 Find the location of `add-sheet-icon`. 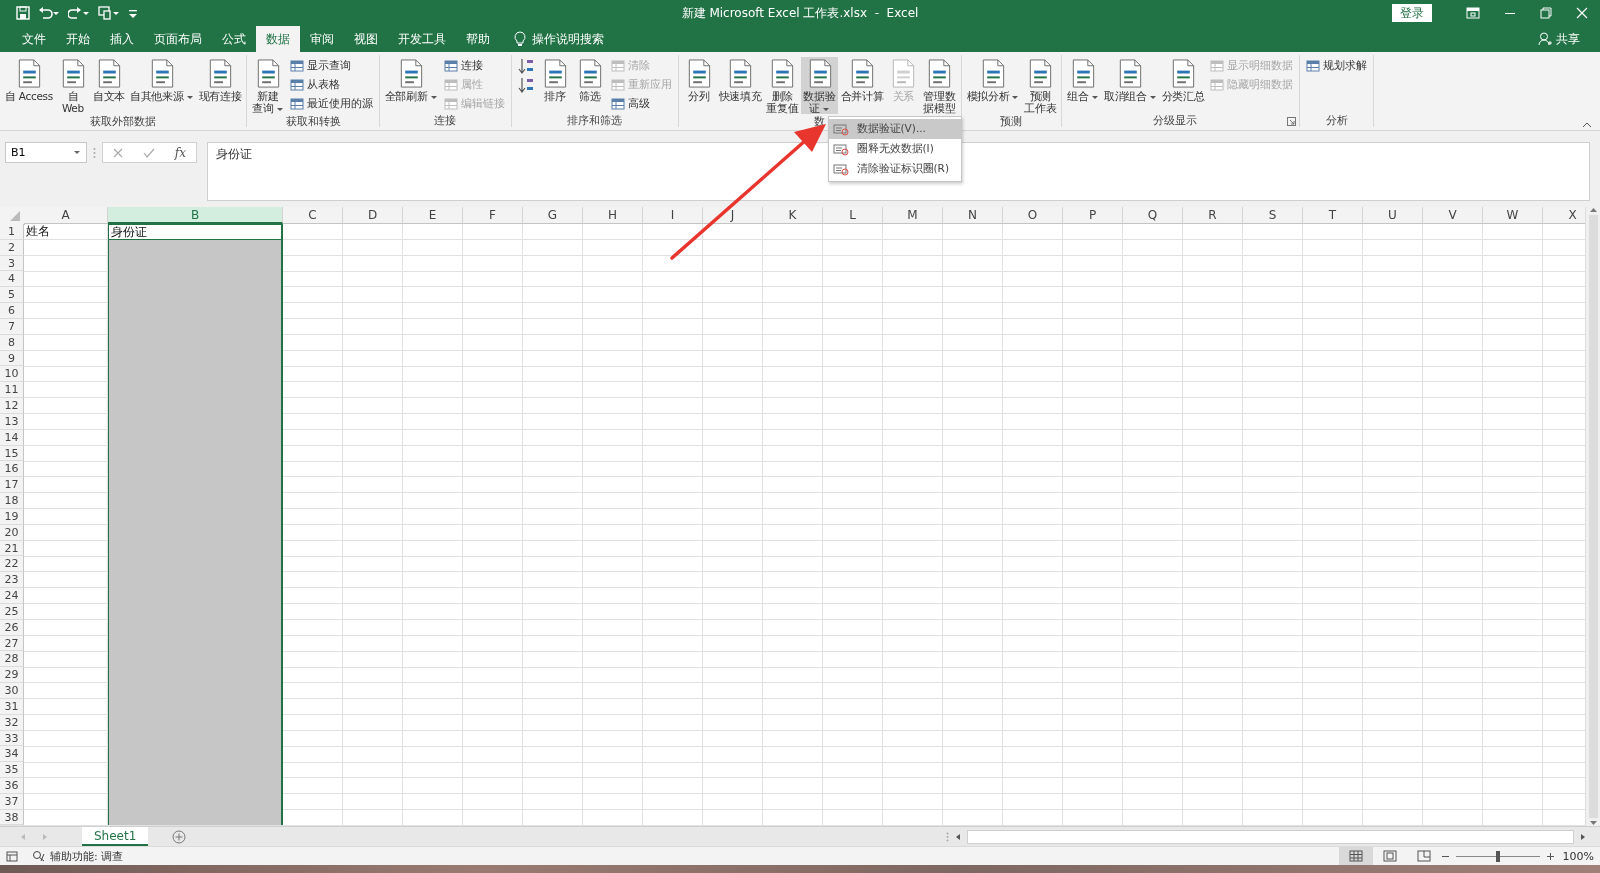

add-sheet-icon is located at coordinates (179, 836).